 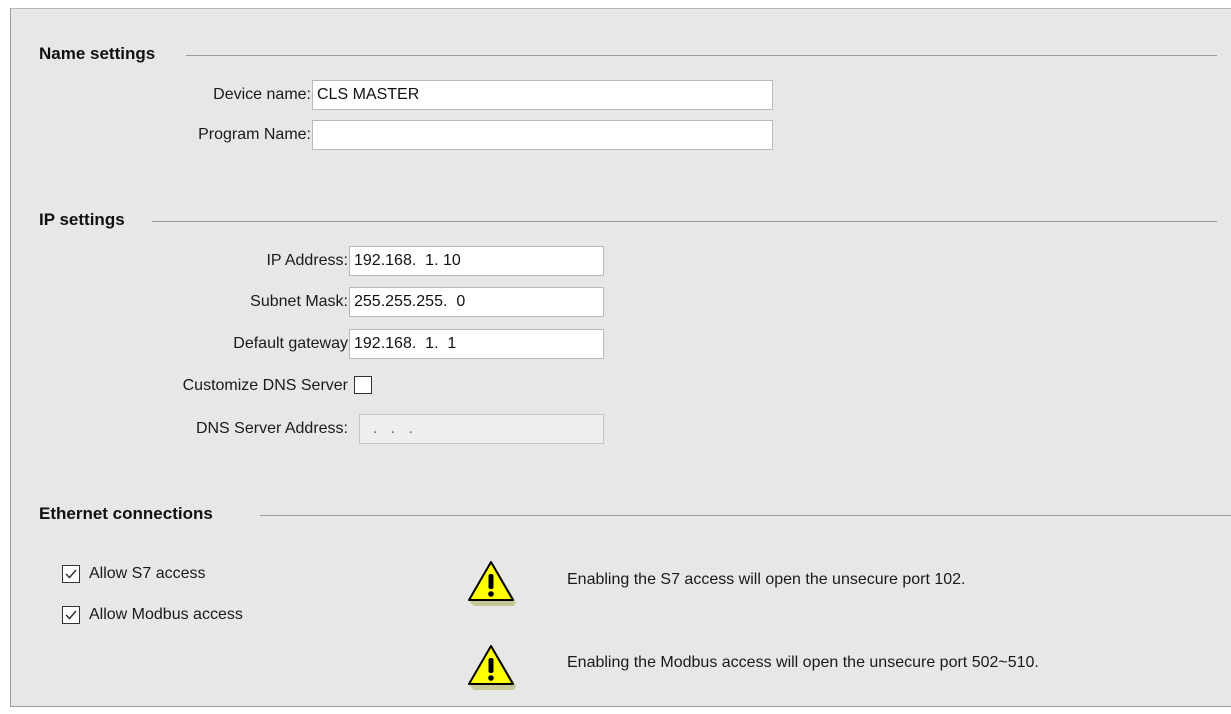 I want to click on device-name-label: Device name:, so click(x=262, y=94).